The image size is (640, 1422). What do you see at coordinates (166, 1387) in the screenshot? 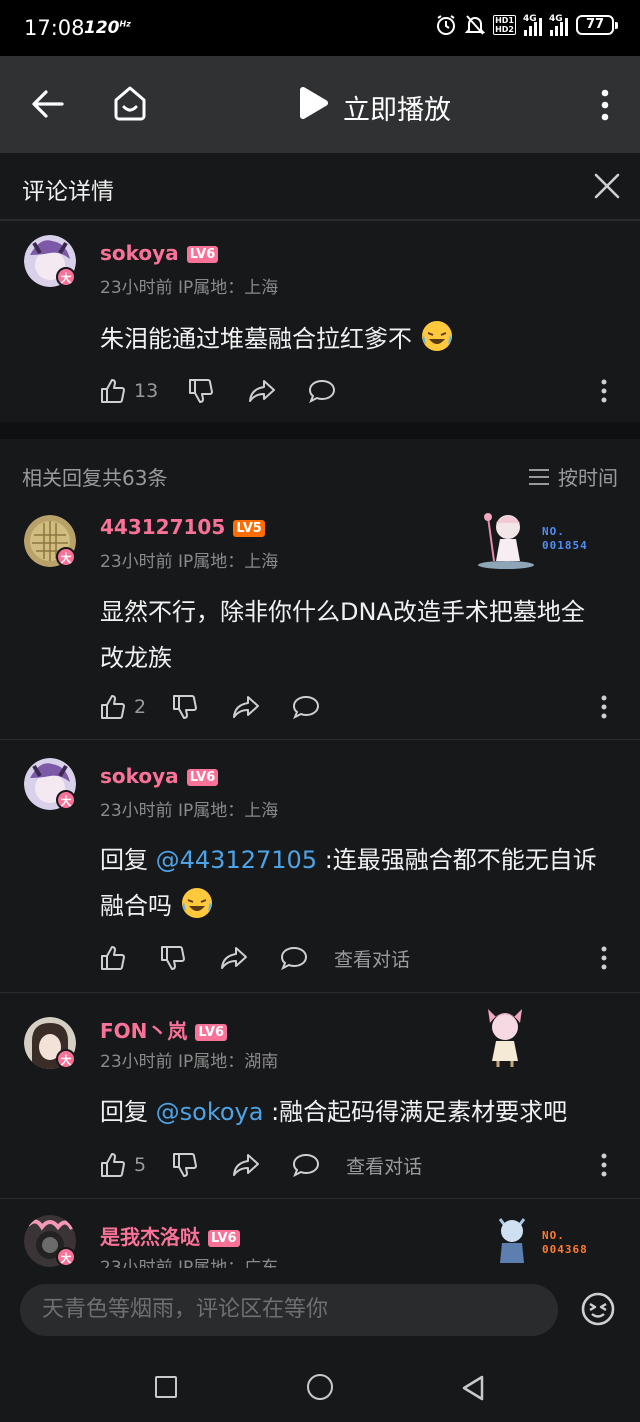
I see `recent-apps-button` at bounding box center [166, 1387].